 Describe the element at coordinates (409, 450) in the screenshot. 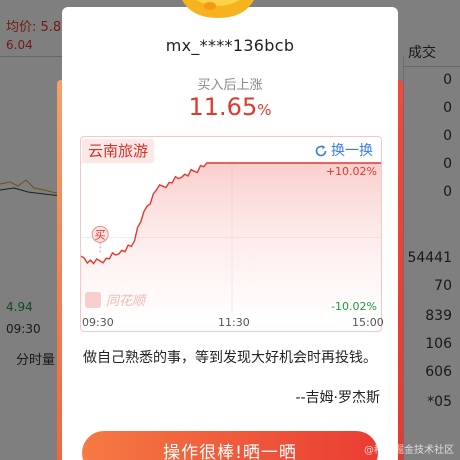

I see `watermark: @稀土掘金技术社区` at that location.